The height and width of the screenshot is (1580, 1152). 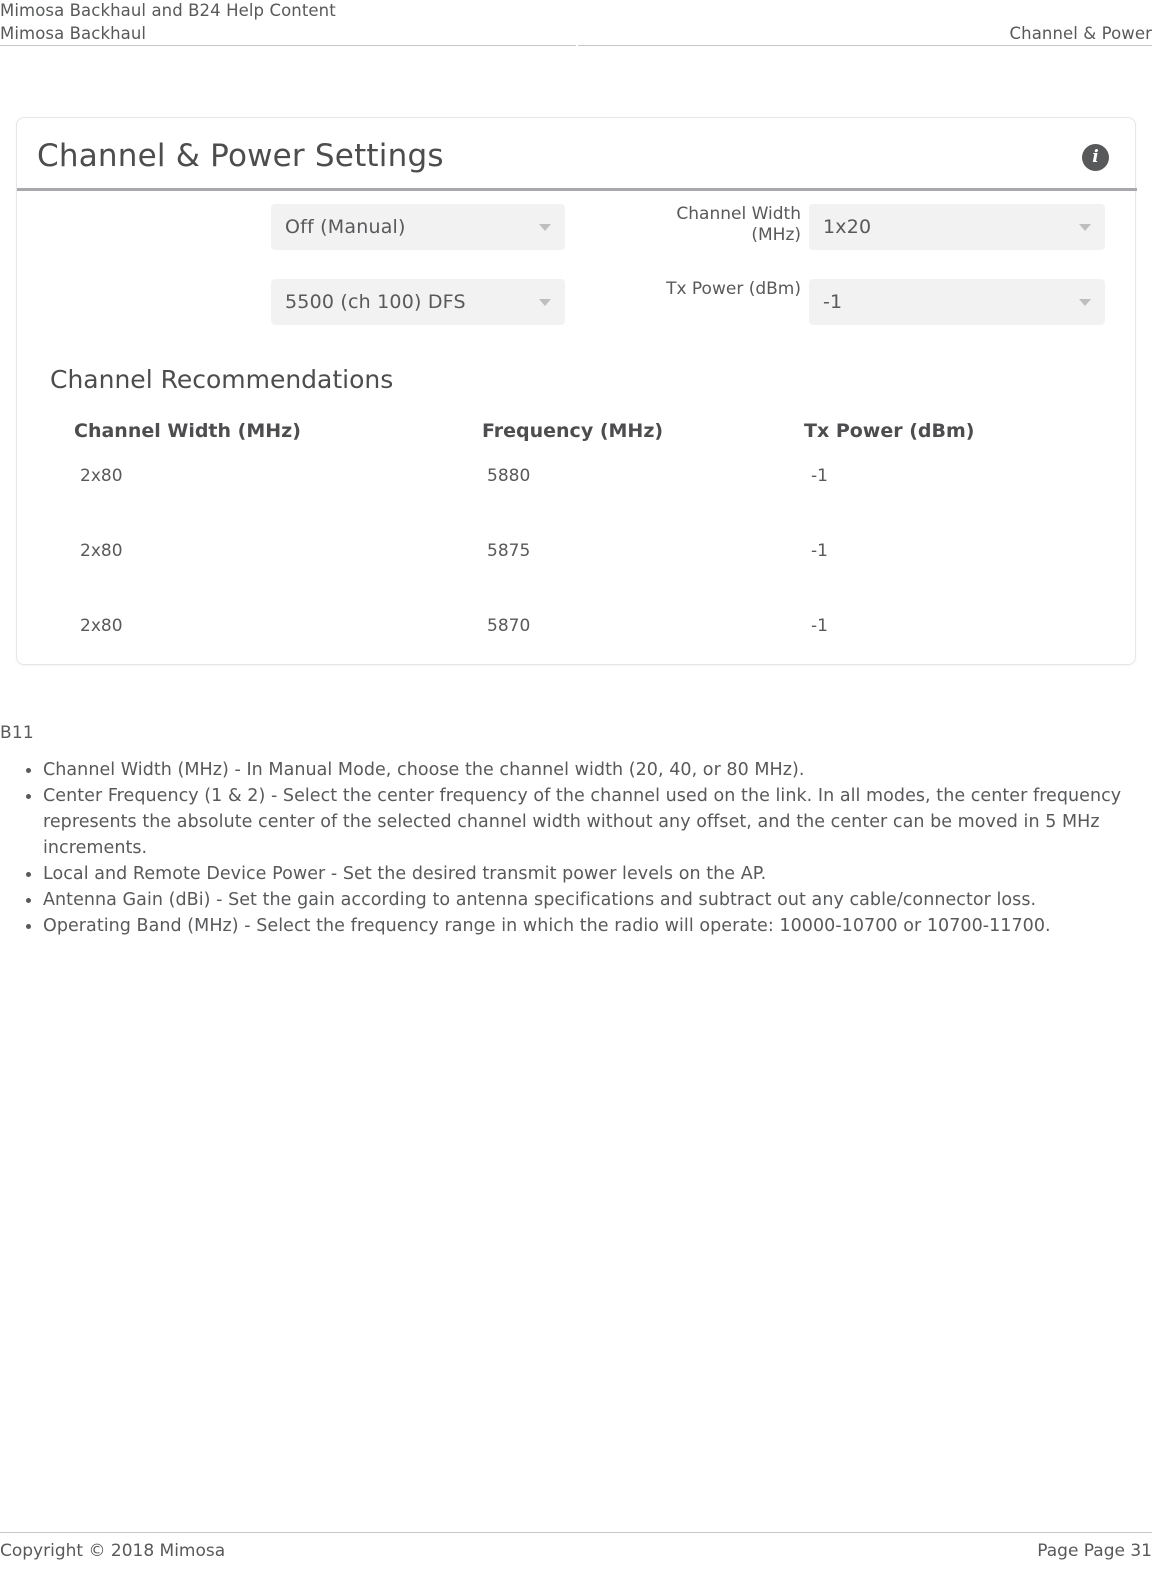 What do you see at coordinates (222, 379) in the screenshot?
I see `recommendations-title: Channel Recommendations` at bounding box center [222, 379].